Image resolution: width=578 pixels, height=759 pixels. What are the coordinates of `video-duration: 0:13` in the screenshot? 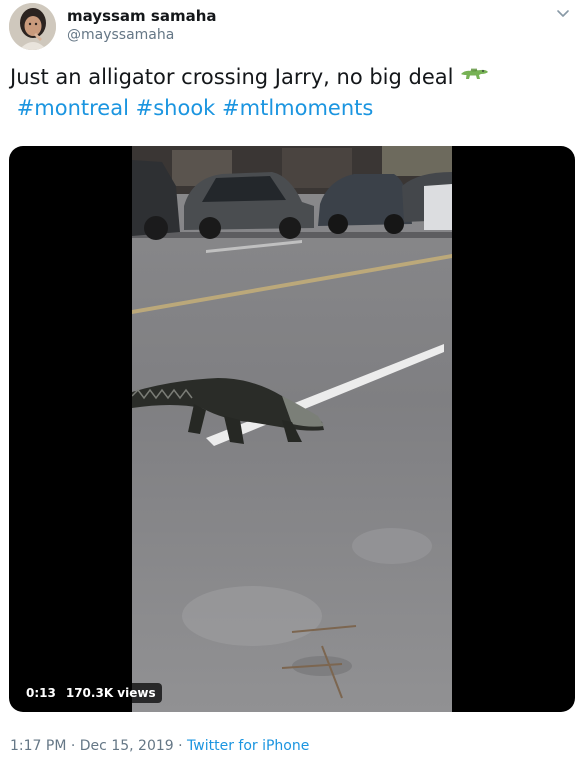 It's located at (41, 693).